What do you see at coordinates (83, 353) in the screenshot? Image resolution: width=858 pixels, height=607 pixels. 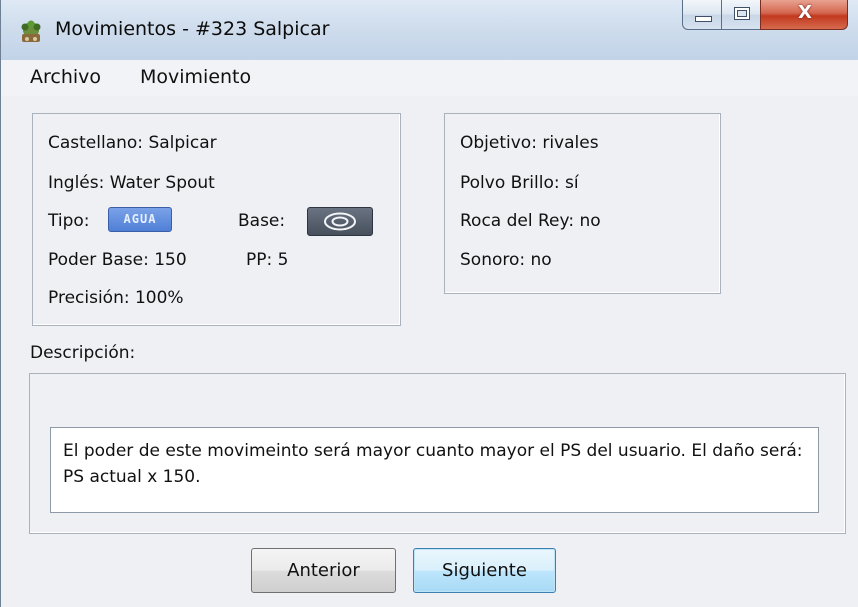 I see `description-label: Descripción:` at bounding box center [83, 353].